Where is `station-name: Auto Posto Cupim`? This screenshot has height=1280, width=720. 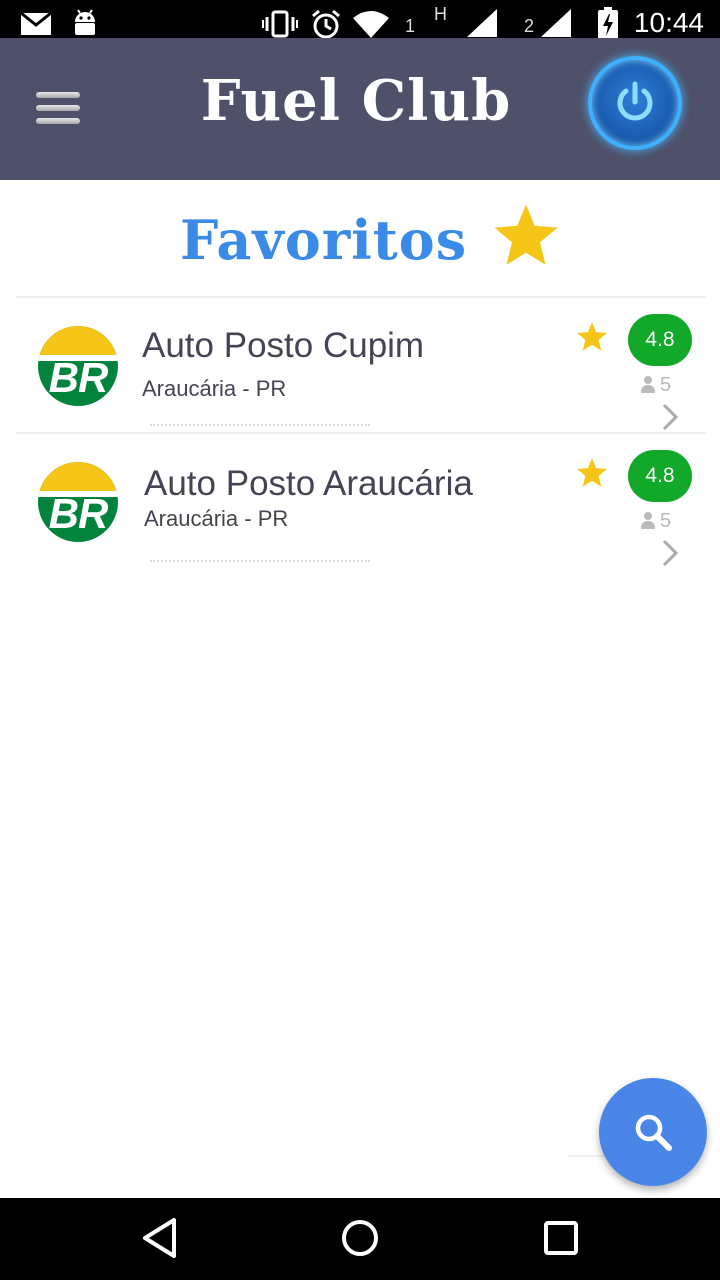 station-name: Auto Posto Cupim is located at coordinates (283, 345).